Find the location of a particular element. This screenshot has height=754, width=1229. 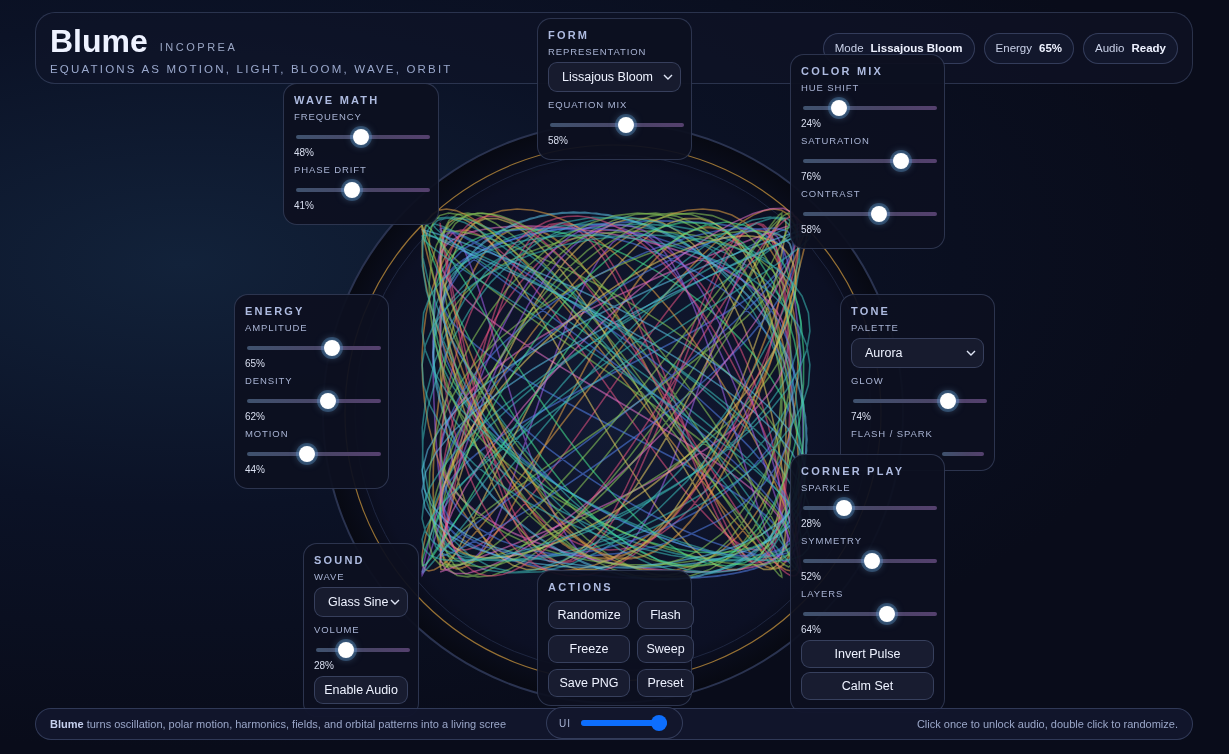

field-label: VOLUME is located at coordinates (337, 629).